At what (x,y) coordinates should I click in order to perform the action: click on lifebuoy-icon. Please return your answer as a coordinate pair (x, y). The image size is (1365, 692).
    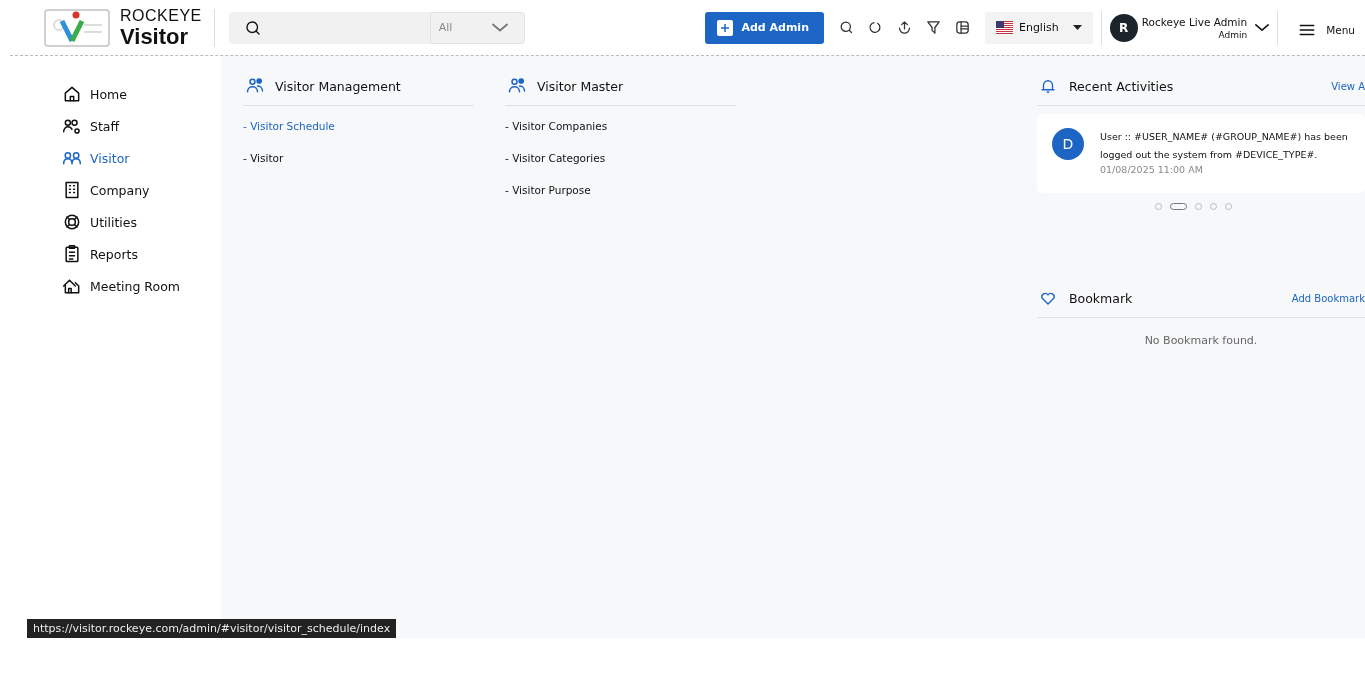
    Looking at the image, I should click on (72, 222).